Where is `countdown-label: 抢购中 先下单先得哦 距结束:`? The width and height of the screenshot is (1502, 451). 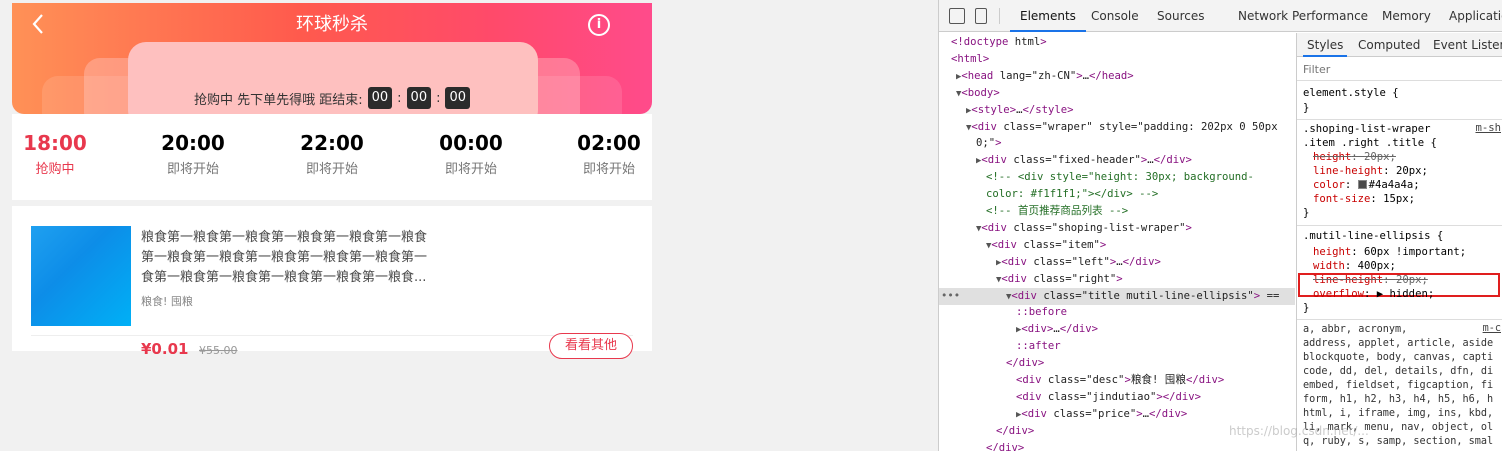
countdown-label: 抢购中 先下单先得哦 距结束: is located at coordinates (278, 100).